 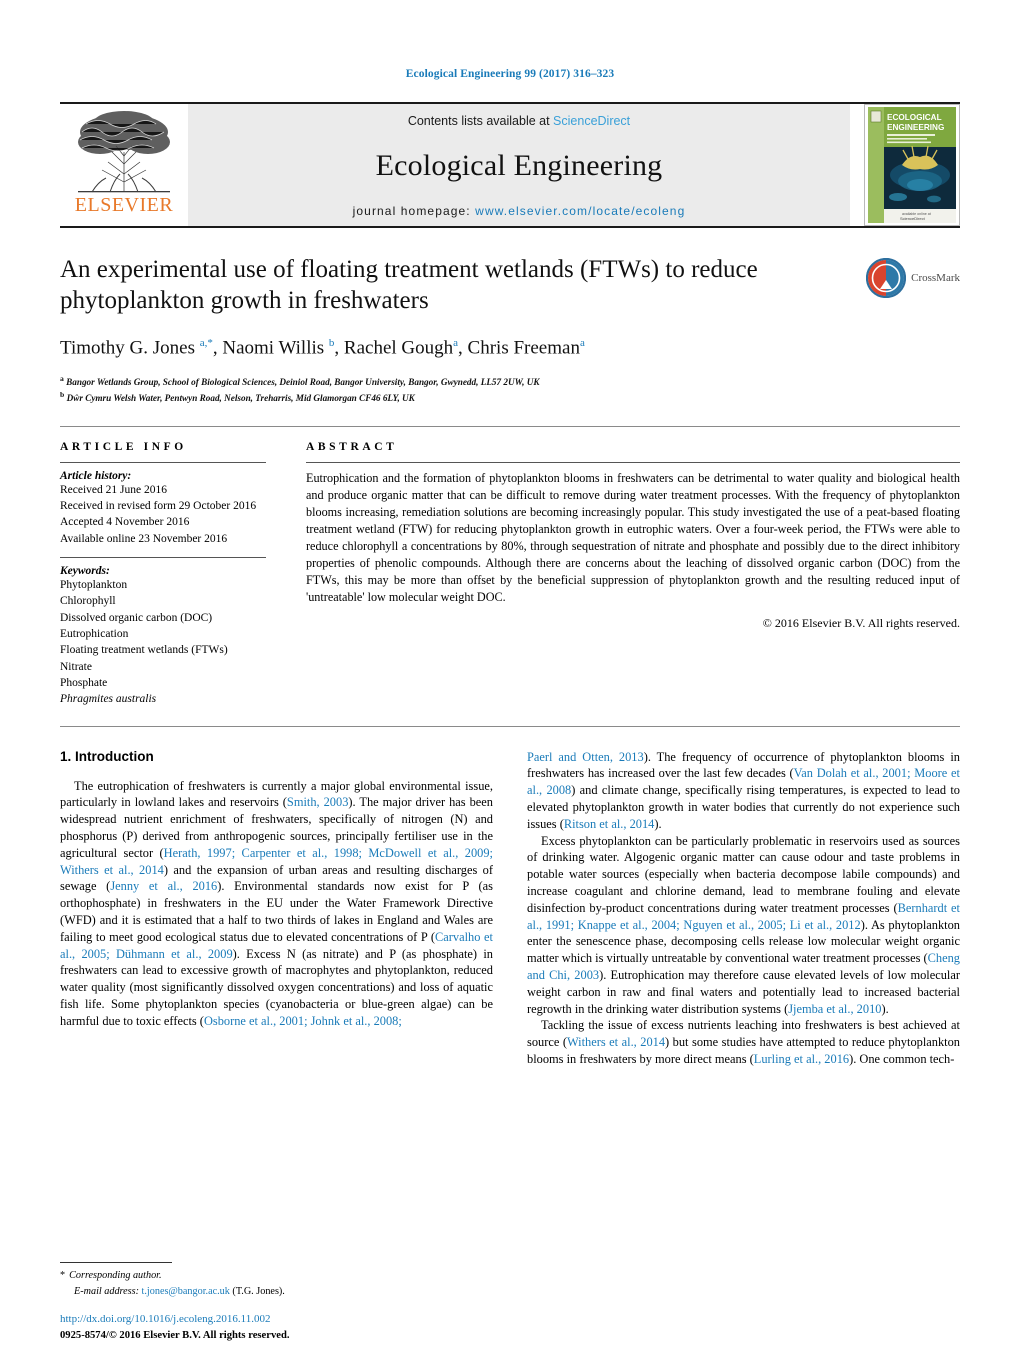 I want to click on svg-text: ScienceDirect, so click(x=913, y=218).